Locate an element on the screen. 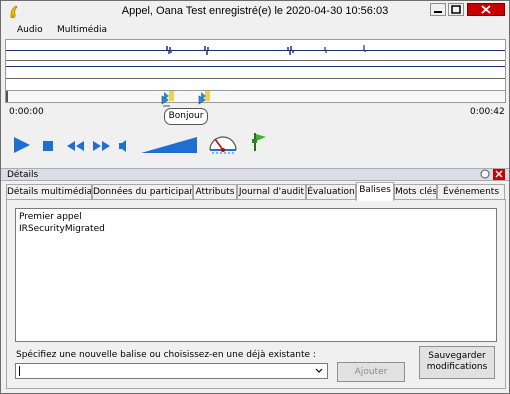 This screenshot has width=510, height=394. tab-keywords: Mots clés is located at coordinates (415, 192).